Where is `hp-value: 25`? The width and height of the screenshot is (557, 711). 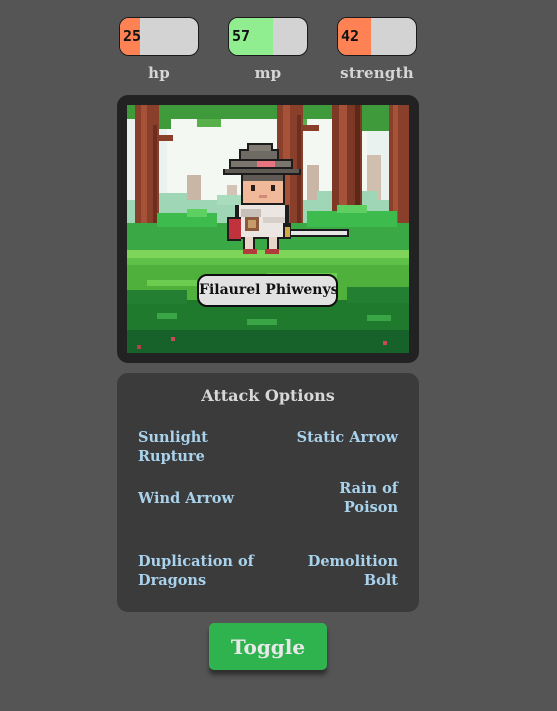 hp-value: 25 is located at coordinates (132, 36).